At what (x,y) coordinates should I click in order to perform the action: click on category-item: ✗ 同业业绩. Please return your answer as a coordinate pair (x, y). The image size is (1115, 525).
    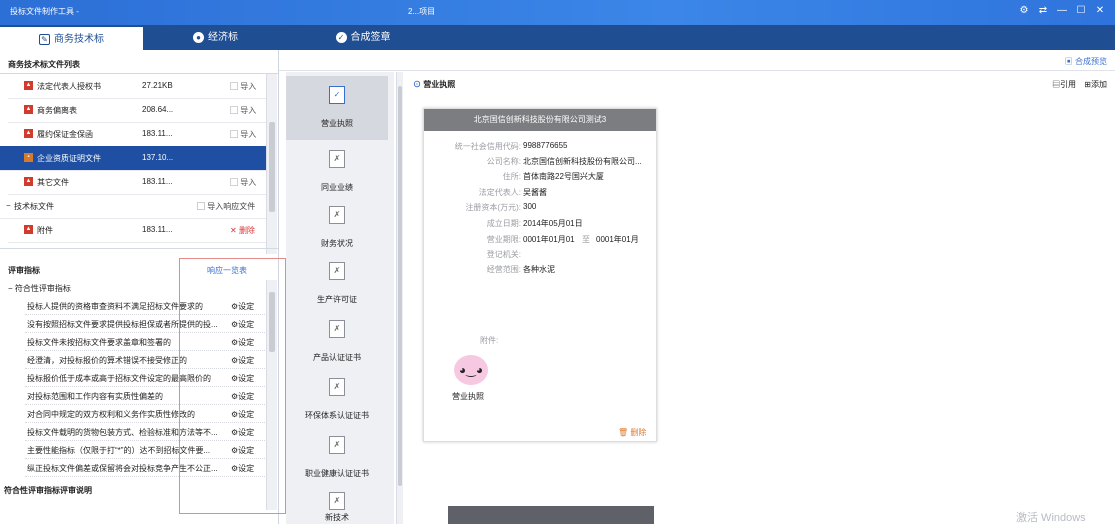
    Looking at the image, I should click on (337, 172).